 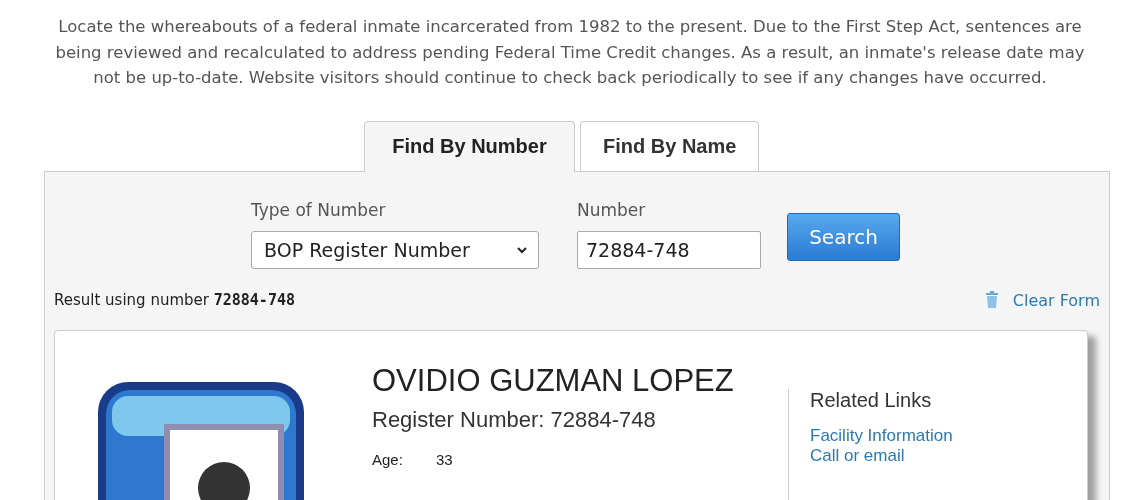 What do you see at coordinates (881, 455) in the screenshot?
I see `related-link: Call or email` at bounding box center [881, 455].